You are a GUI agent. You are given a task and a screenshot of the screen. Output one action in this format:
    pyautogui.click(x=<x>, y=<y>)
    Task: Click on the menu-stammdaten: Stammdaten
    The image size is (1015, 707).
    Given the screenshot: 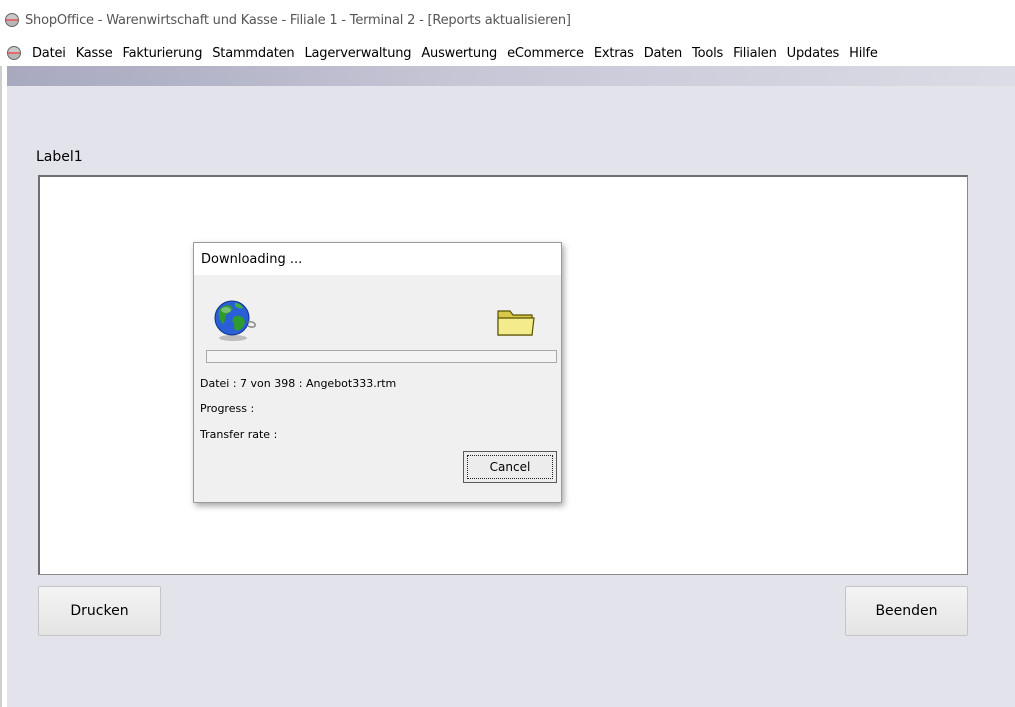 What is the action you would take?
    pyautogui.click(x=253, y=53)
    